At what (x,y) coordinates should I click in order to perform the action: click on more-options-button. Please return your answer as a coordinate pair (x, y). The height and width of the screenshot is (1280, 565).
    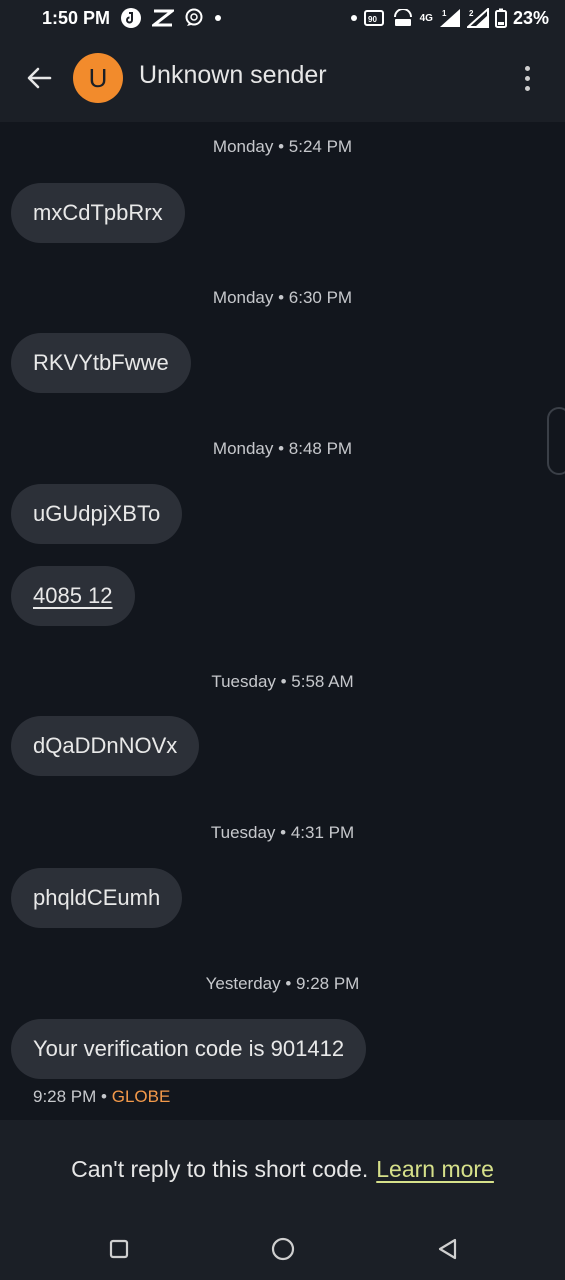
    Looking at the image, I should click on (527, 78).